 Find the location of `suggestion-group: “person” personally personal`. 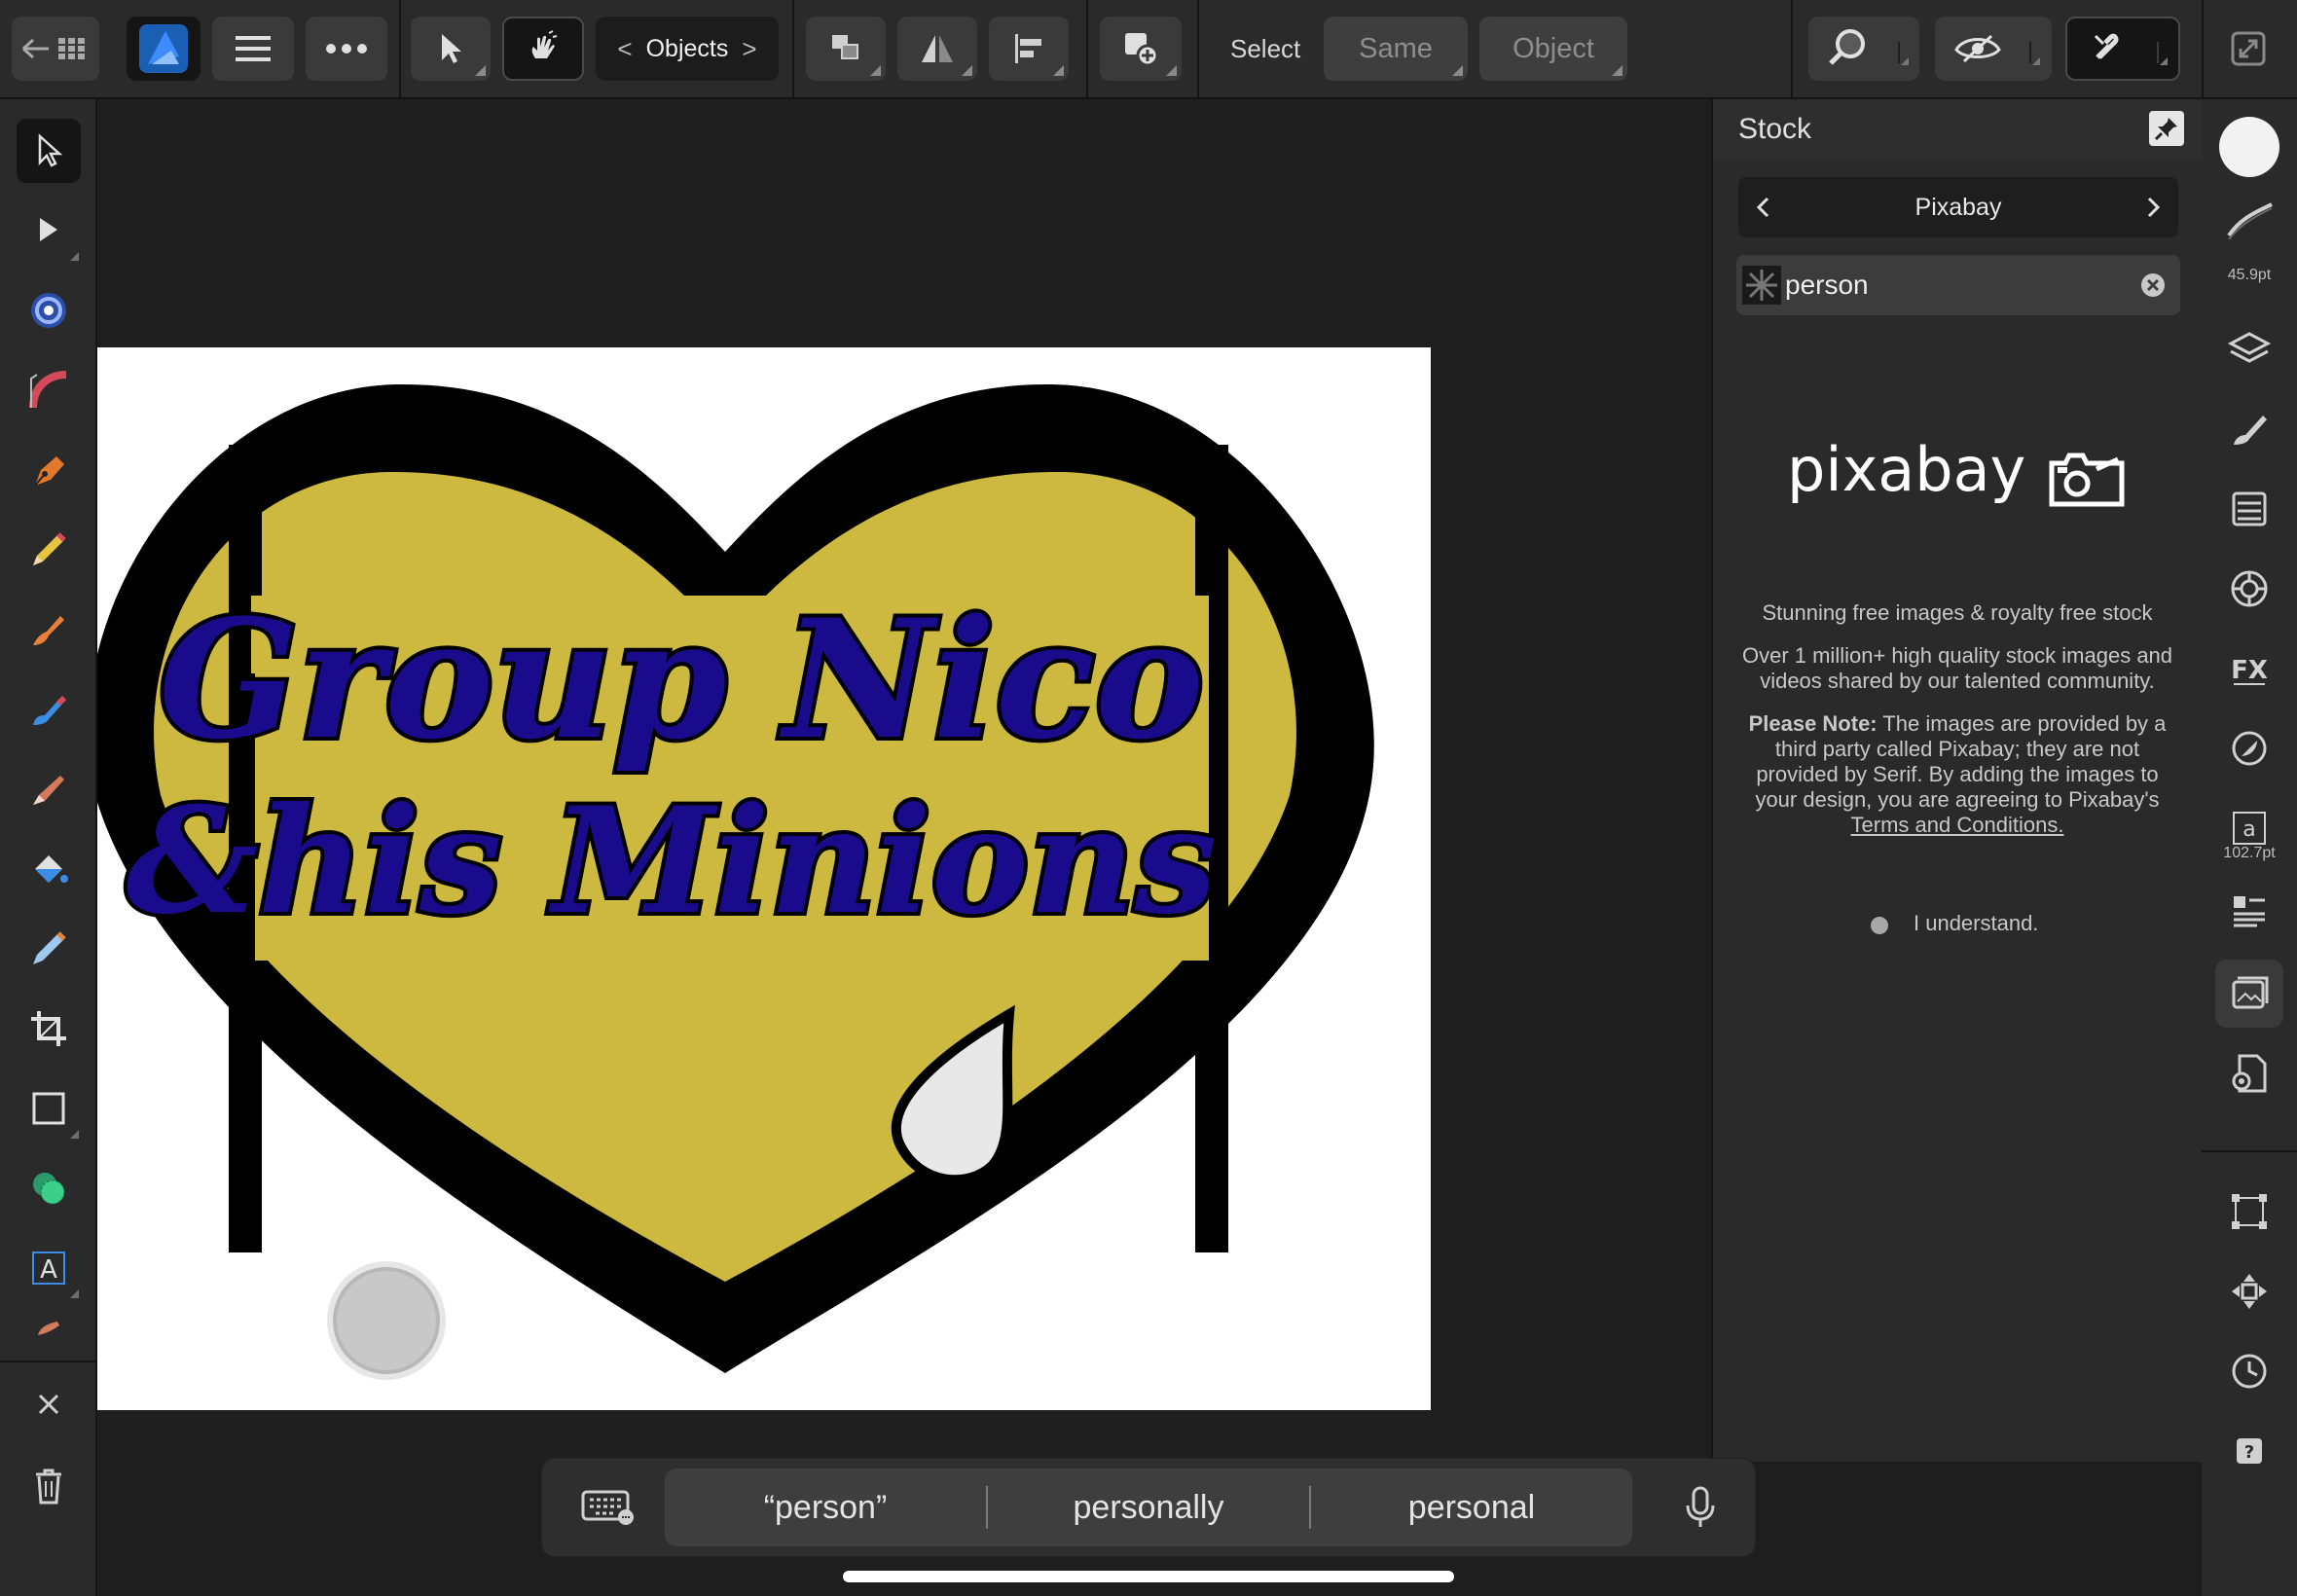

suggestion-group: “person” personally personal is located at coordinates (1148, 1507).